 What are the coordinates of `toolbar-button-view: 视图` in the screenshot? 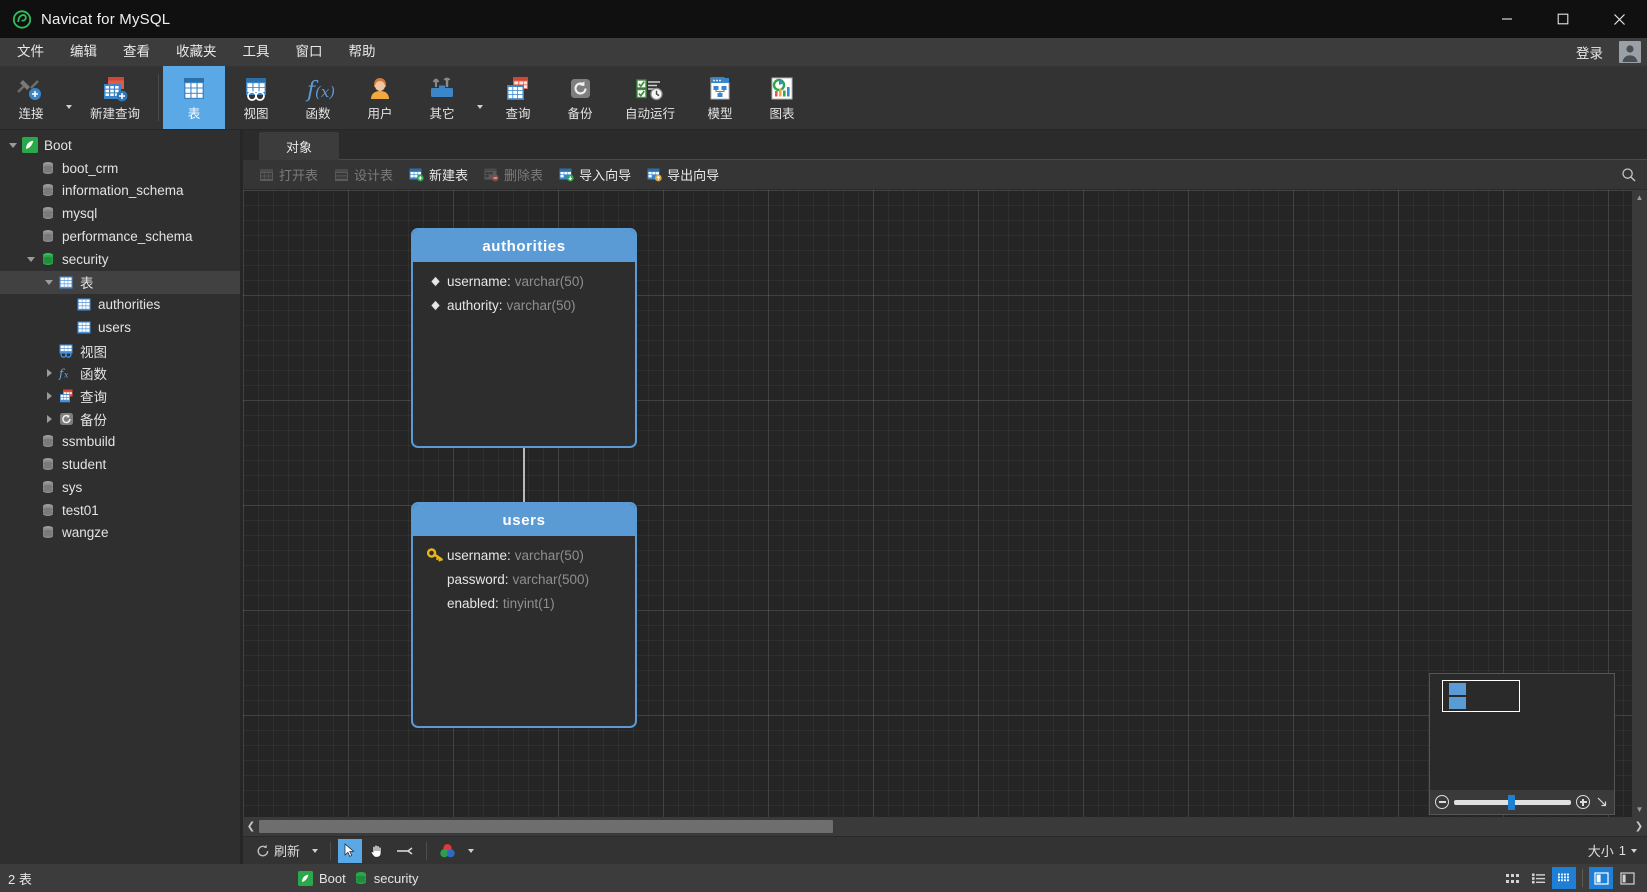 It's located at (256, 97).